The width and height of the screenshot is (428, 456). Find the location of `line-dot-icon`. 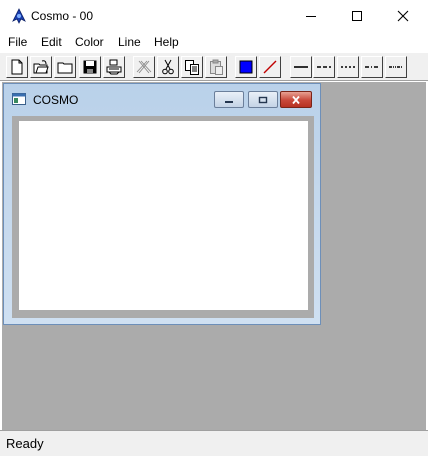

line-dot-icon is located at coordinates (348, 67).